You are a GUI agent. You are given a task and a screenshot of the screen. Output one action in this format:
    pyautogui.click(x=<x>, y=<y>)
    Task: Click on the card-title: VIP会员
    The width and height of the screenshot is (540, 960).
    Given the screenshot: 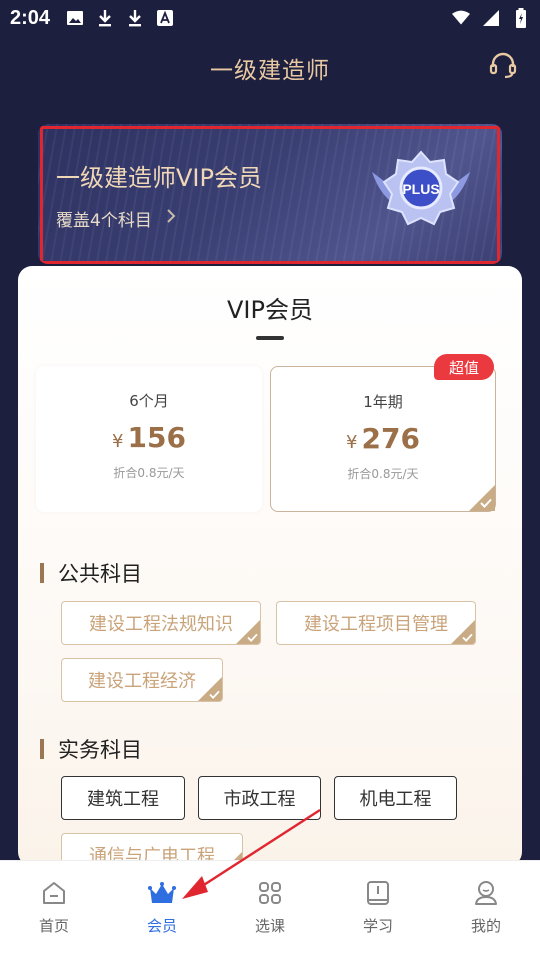 What is the action you would take?
    pyautogui.click(x=270, y=310)
    